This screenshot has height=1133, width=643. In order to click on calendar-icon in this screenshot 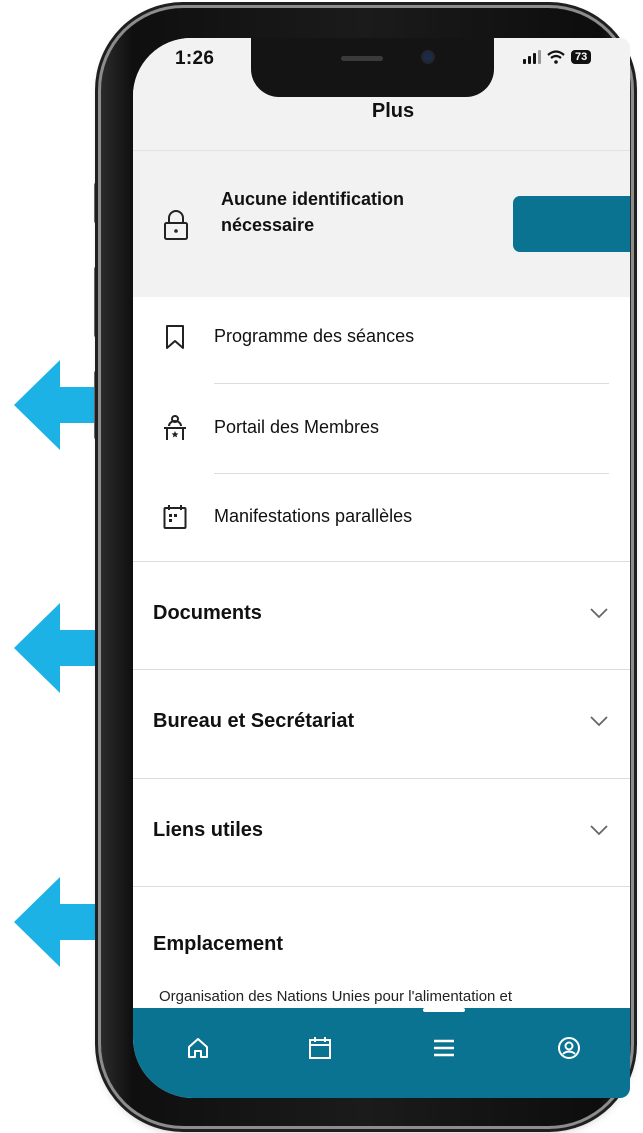, I will do `click(320, 1048)`.